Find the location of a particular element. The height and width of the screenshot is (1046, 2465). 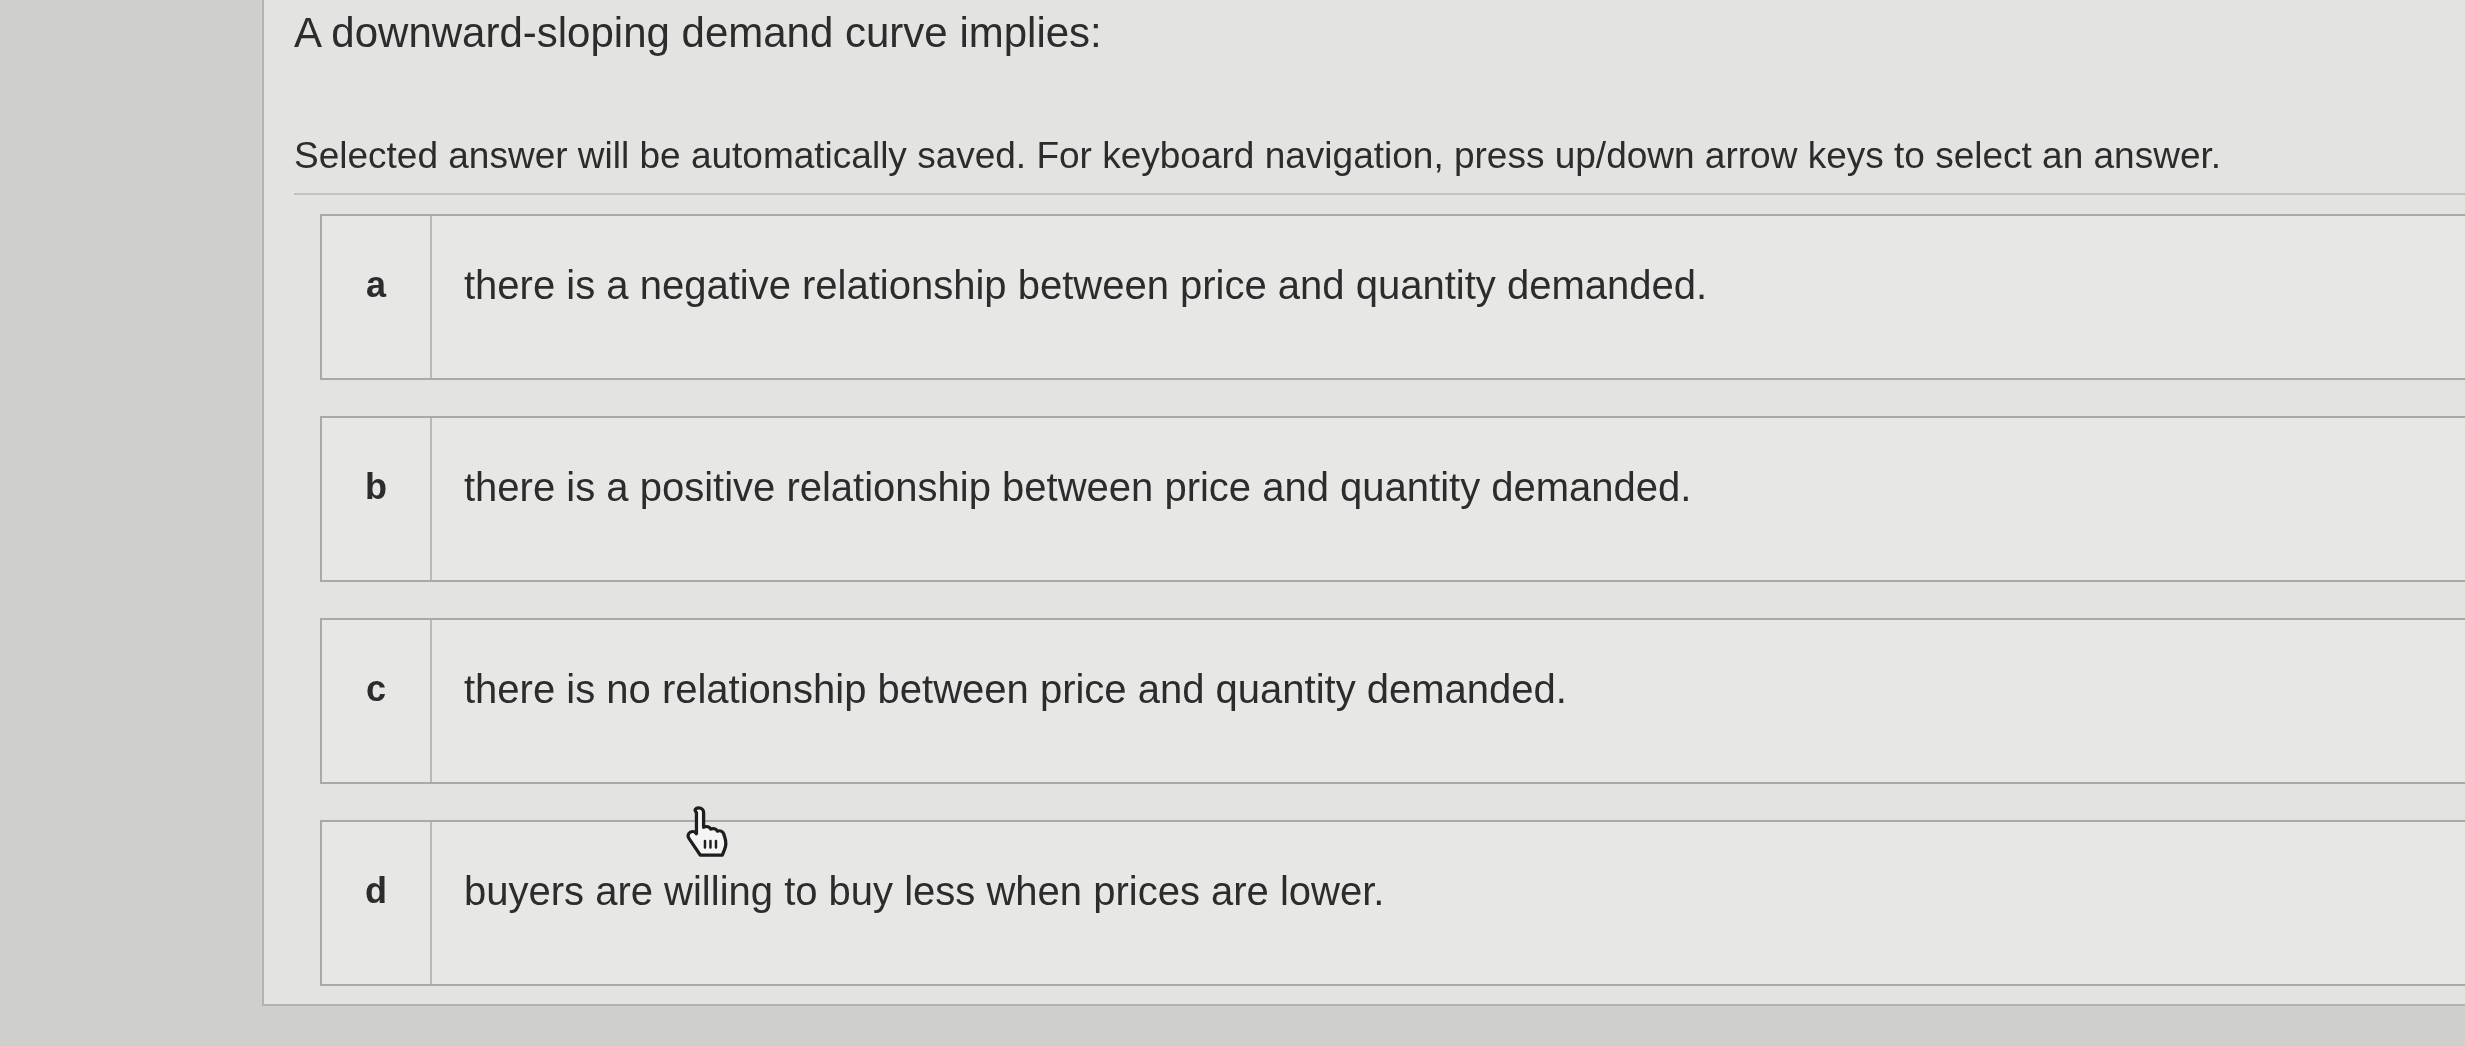

option-text: there is no relationship between price and quantity demanded. is located at coordinates (1015, 688).